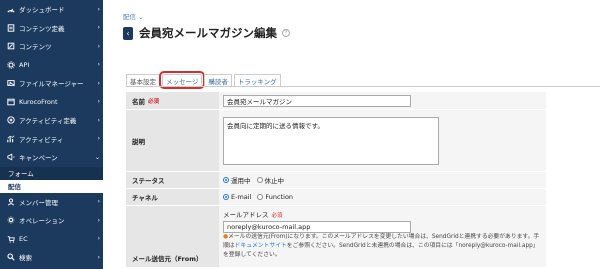  Describe the element at coordinates (363, 86) in the screenshot. I see `tab-divider` at that location.